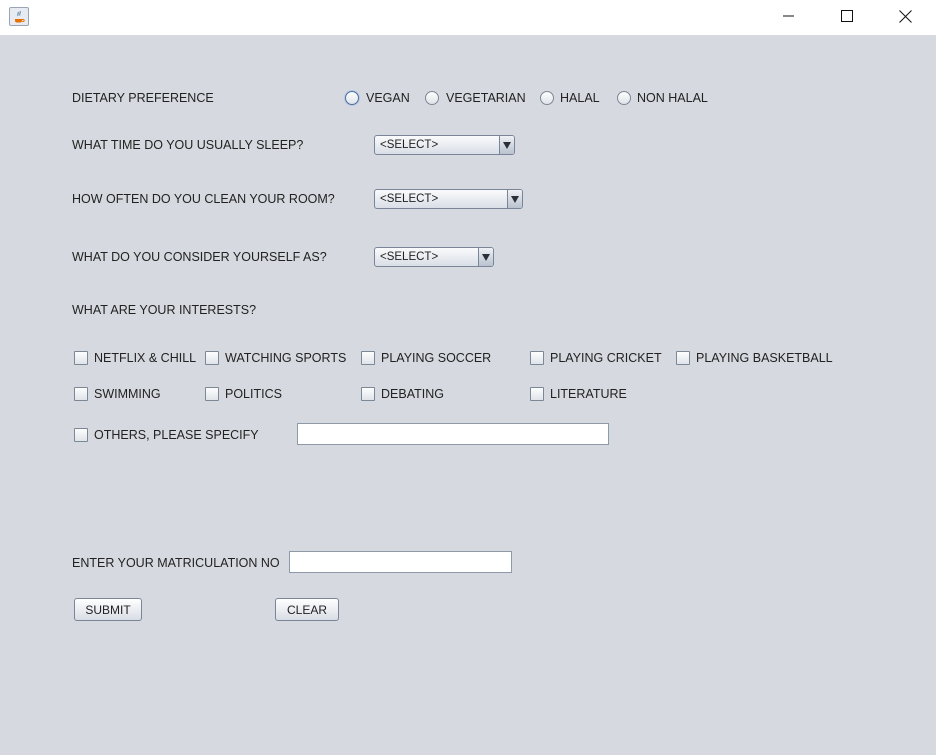 The width and height of the screenshot is (936, 755). What do you see at coordinates (164, 310) in the screenshot?
I see `interests-label: WHAT ARE YOUR INTERESTS?` at bounding box center [164, 310].